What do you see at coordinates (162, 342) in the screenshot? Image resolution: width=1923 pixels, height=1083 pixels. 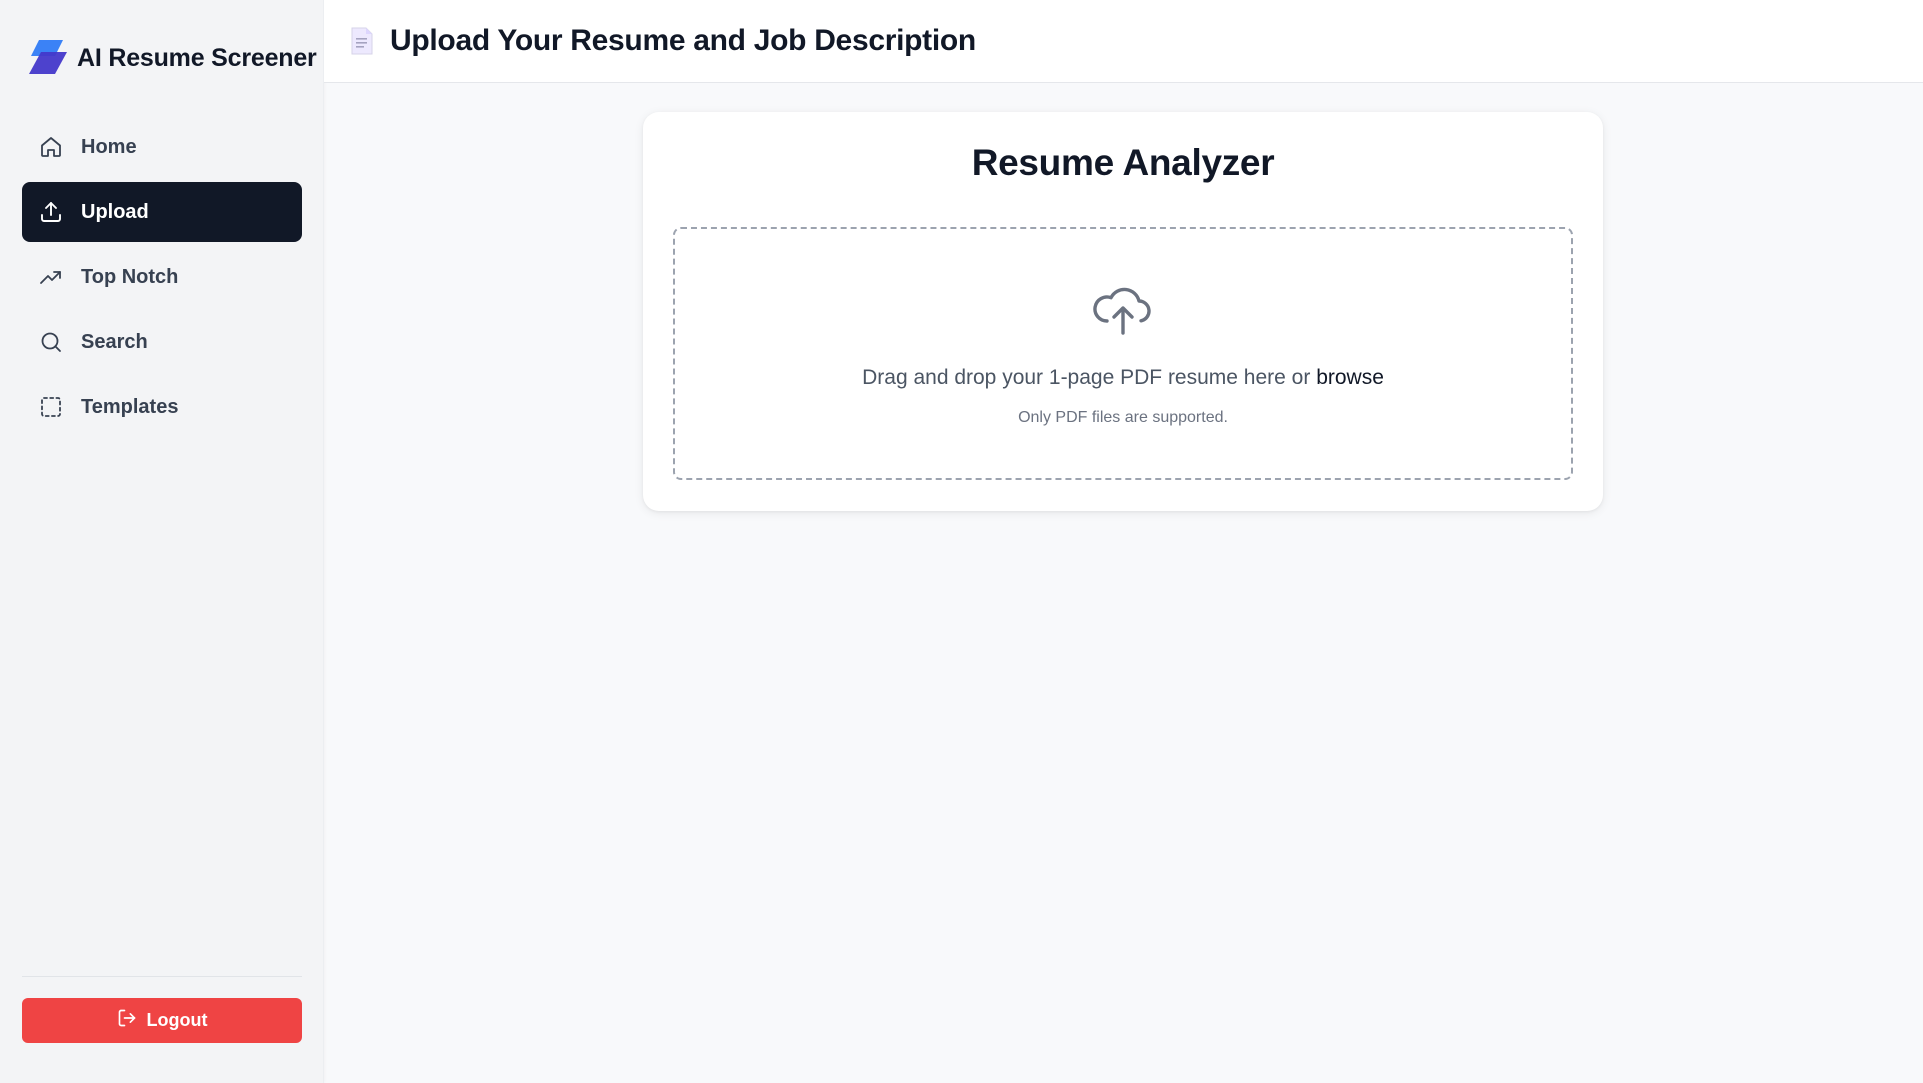 I see `sidebar-item-search: Search` at bounding box center [162, 342].